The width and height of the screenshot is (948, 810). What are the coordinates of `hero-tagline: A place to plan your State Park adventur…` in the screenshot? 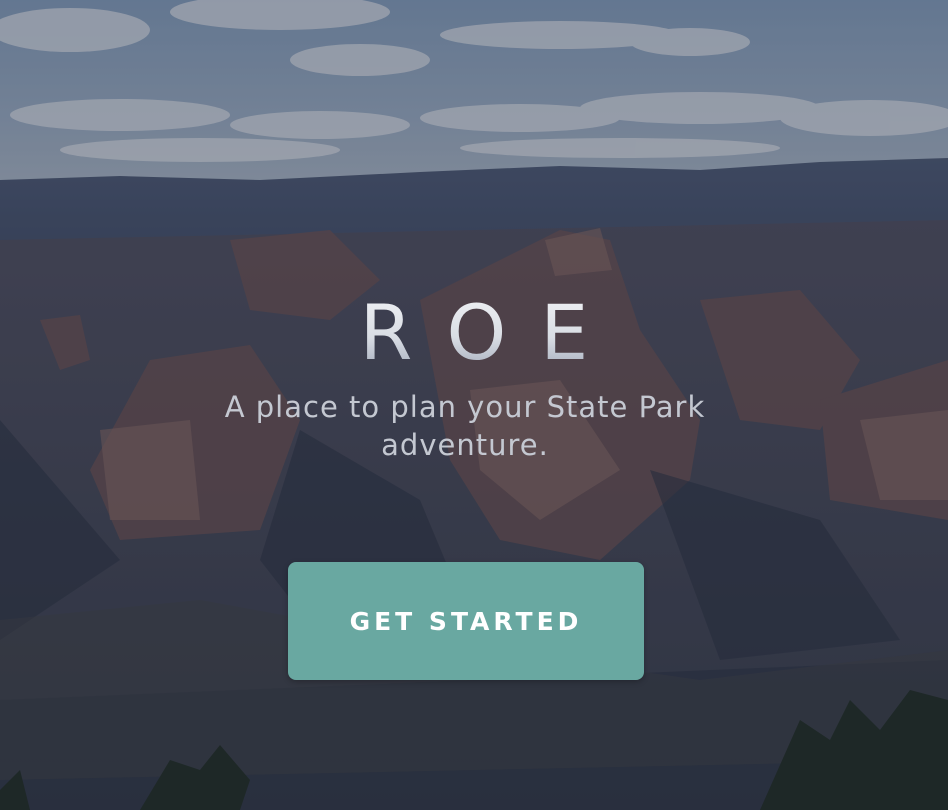 It's located at (465, 426).